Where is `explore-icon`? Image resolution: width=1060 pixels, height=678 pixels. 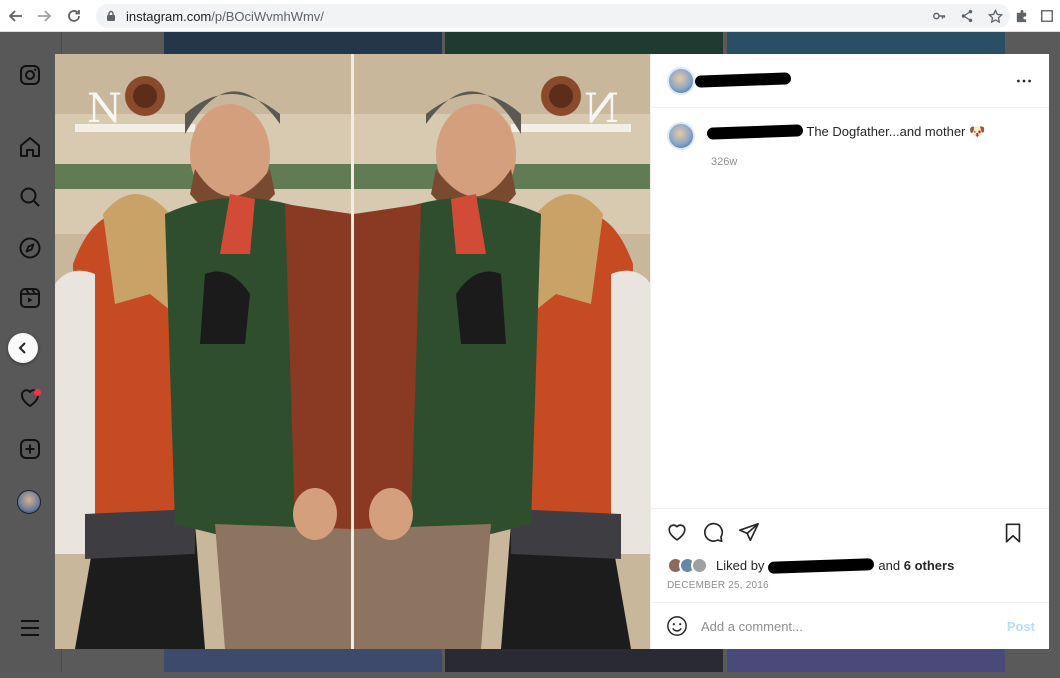 explore-icon is located at coordinates (30, 248).